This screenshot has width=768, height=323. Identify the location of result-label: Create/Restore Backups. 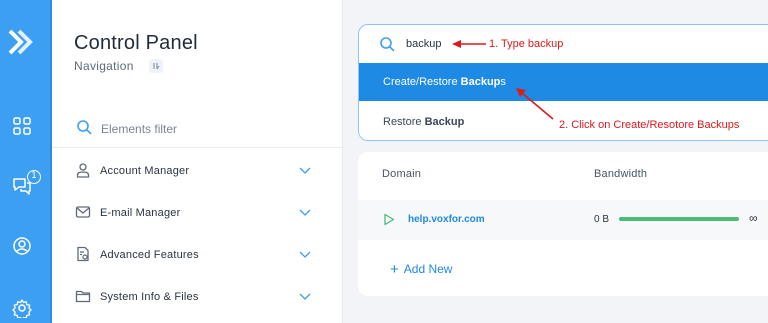
(444, 82).